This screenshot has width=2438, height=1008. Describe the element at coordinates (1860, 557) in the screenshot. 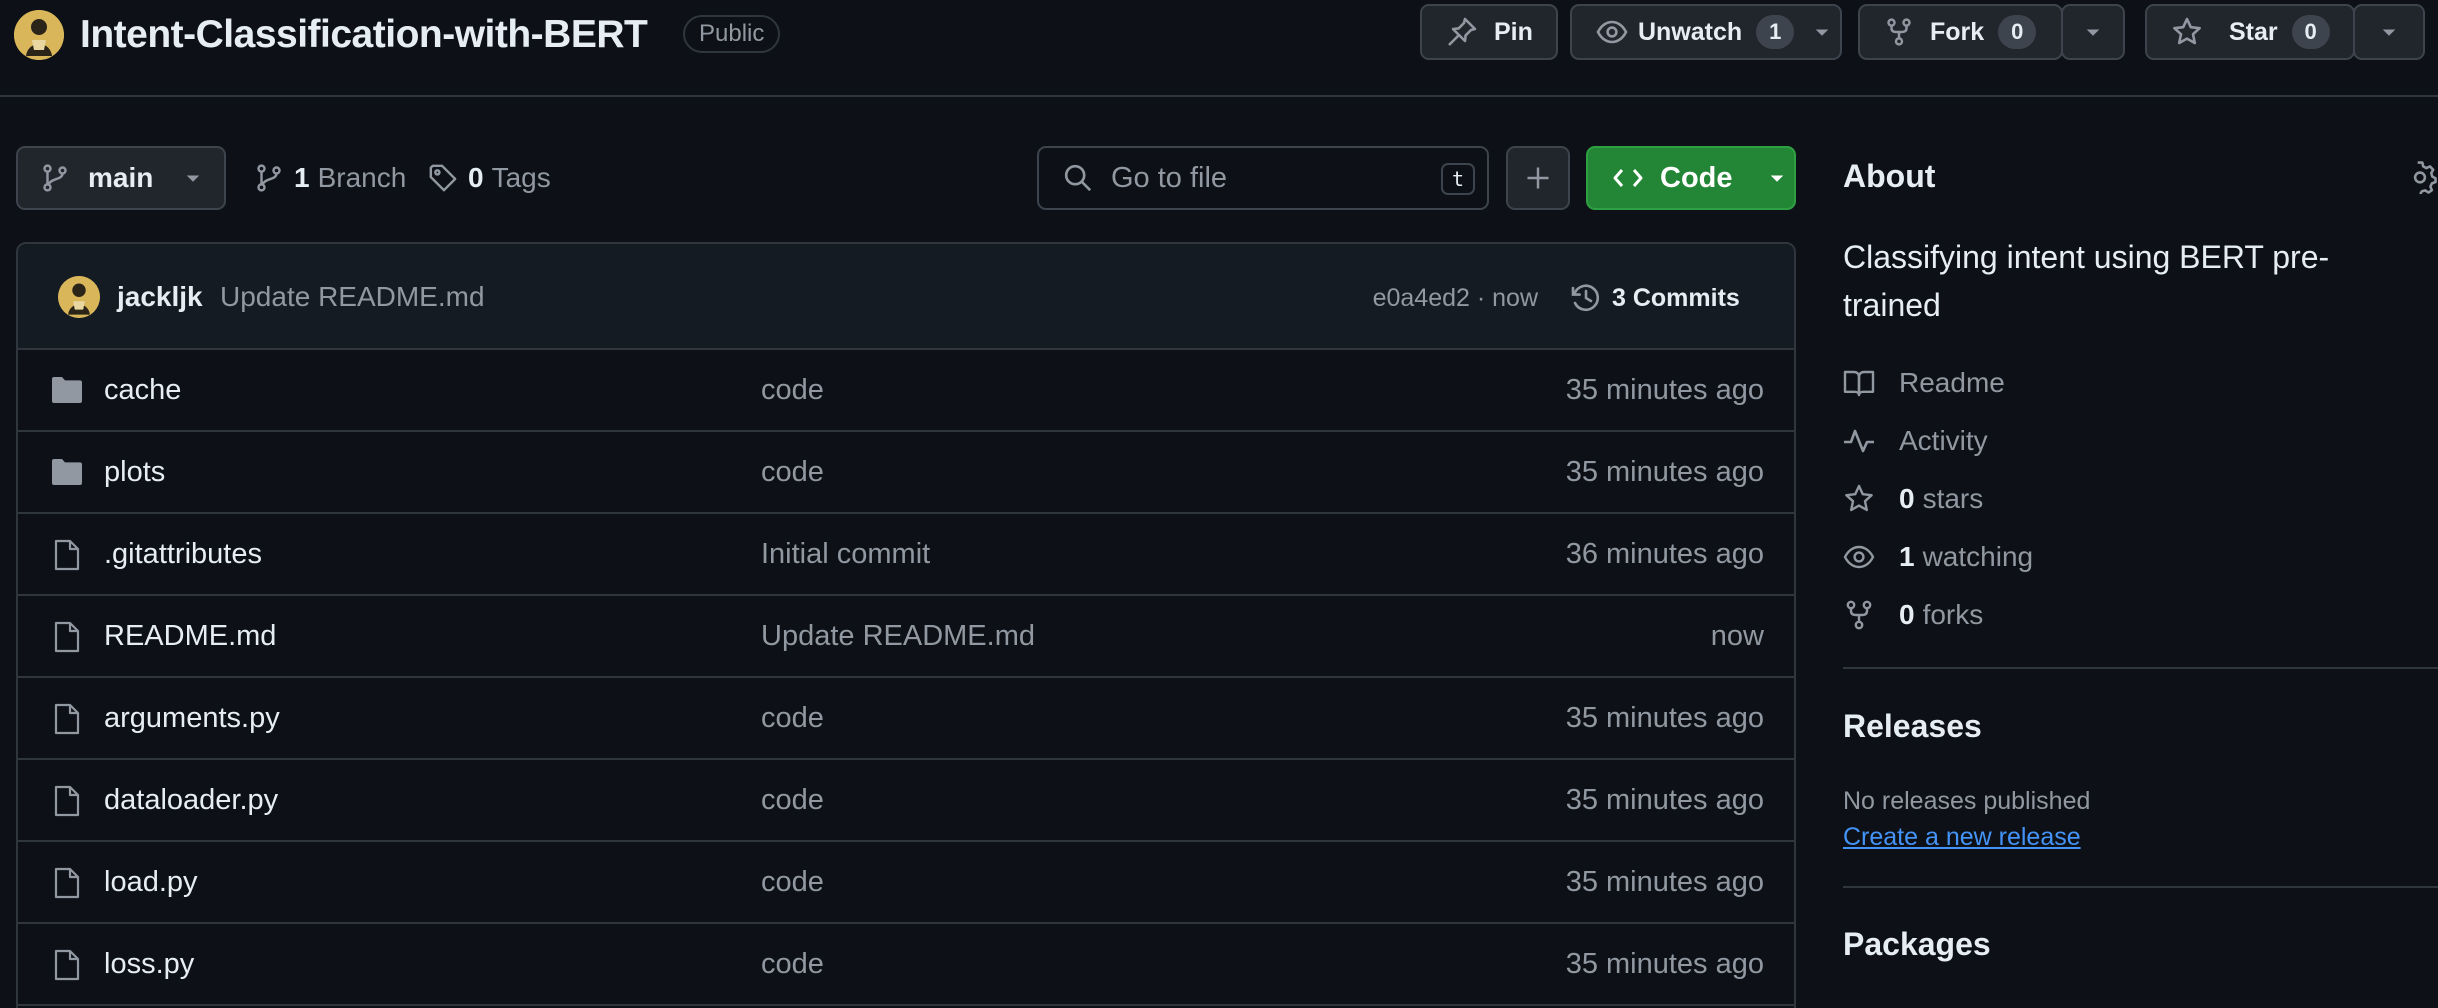

I see `eye-icon` at that location.